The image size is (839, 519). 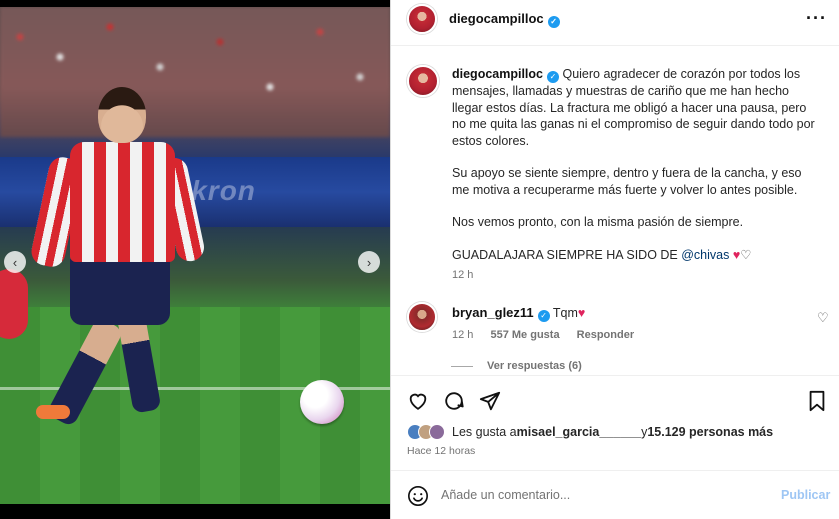 I want to click on comment-avatar, so click(x=422, y=317).